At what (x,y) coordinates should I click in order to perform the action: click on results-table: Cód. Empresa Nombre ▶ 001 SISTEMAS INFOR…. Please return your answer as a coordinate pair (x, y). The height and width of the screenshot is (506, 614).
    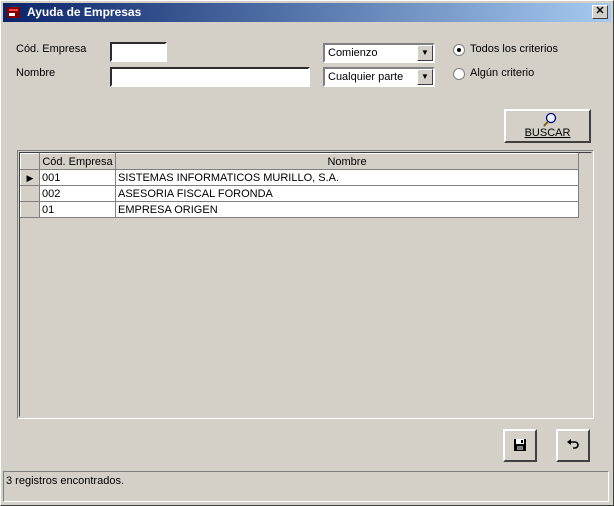
    Looking at the image, I should click on (299, 185).